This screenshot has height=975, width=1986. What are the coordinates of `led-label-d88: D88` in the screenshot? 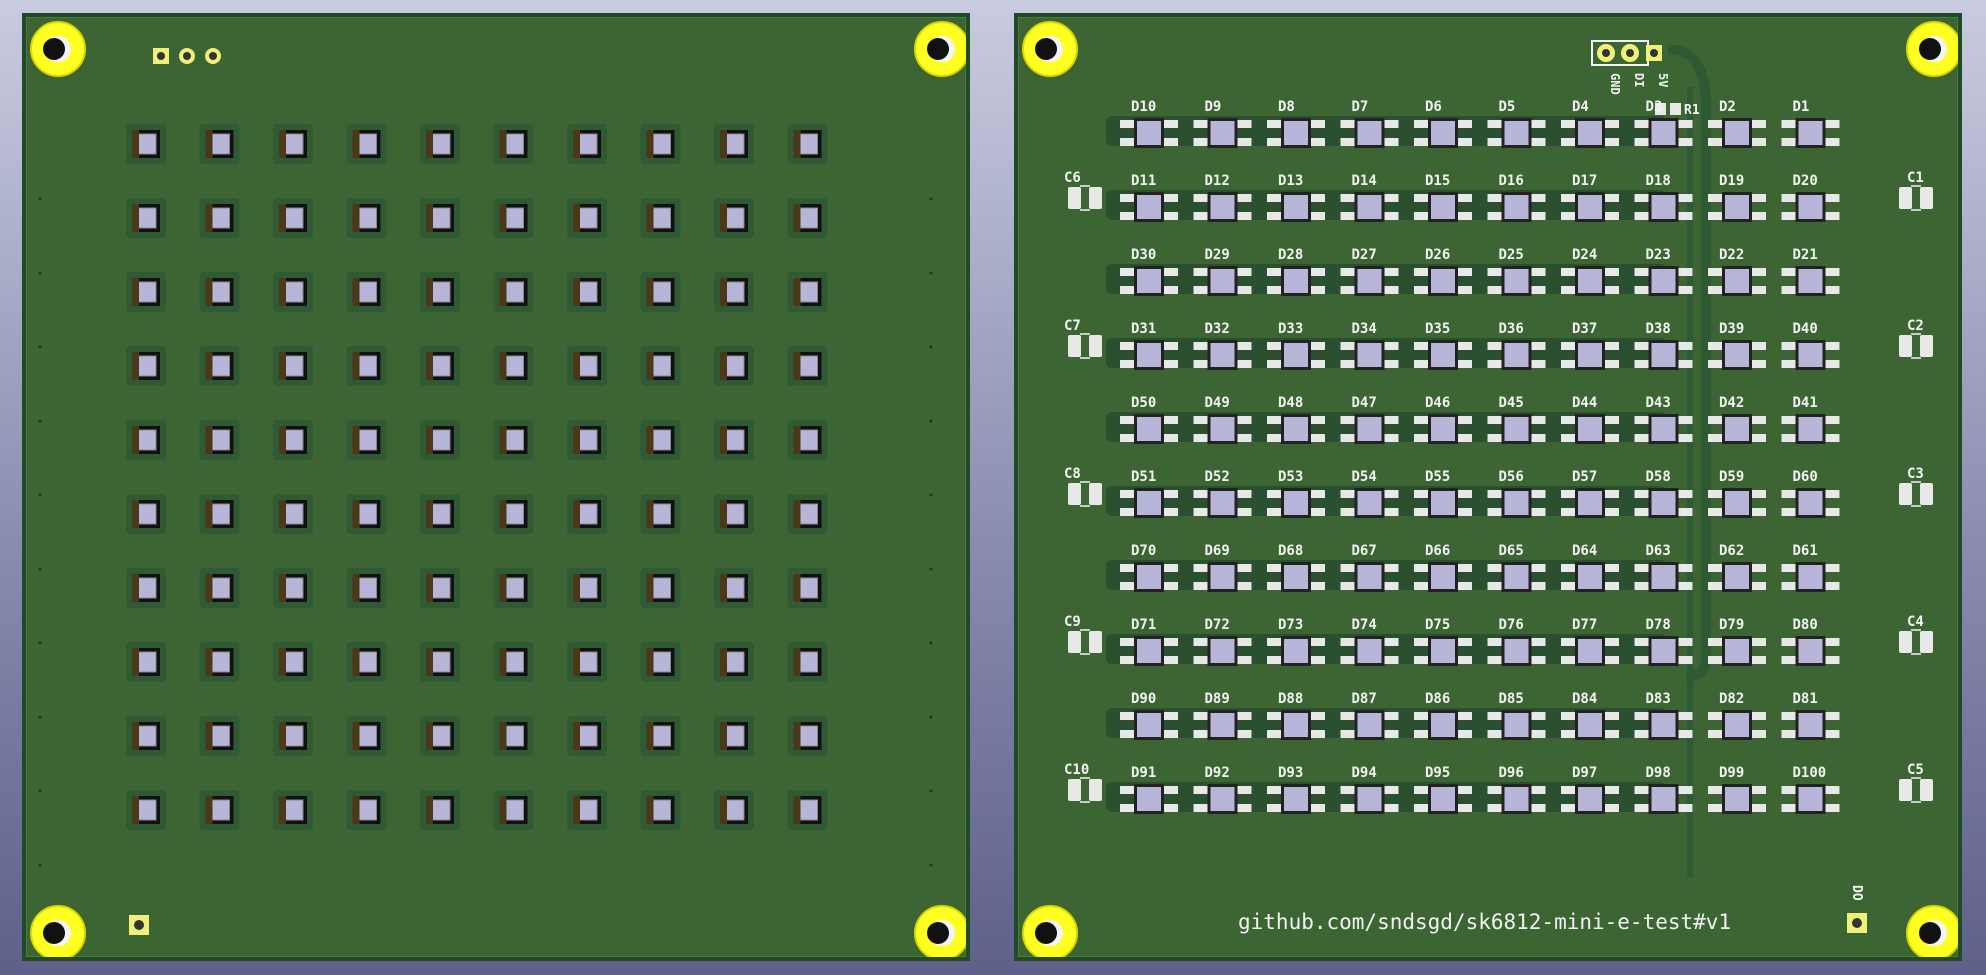 It's located at (1290, 699).